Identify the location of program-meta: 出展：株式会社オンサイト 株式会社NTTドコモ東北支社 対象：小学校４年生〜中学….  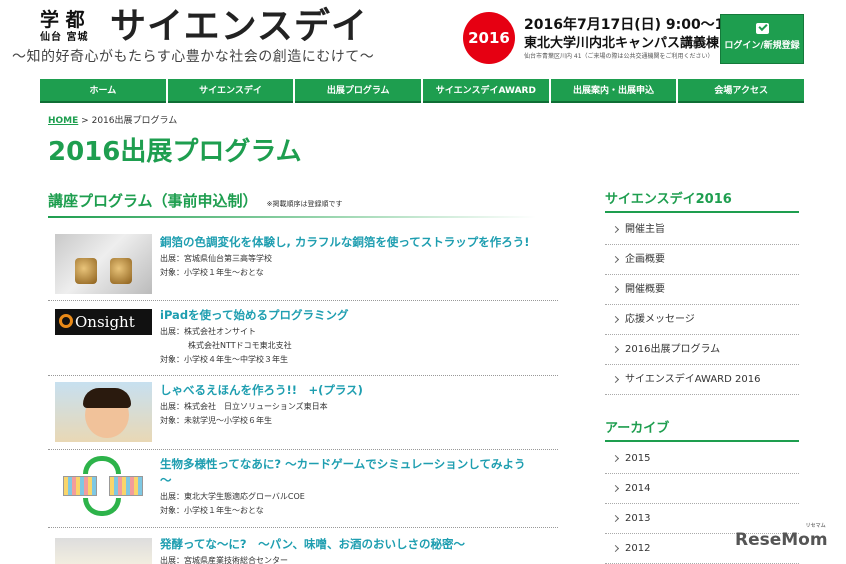
(226, 346).